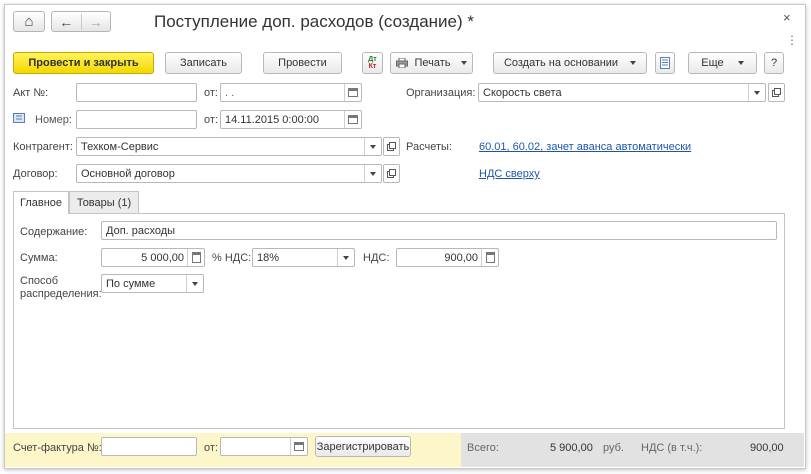 This screenshot has height=474, width=811. I want to click on organization-select: Скорость света, so click(622, 92).